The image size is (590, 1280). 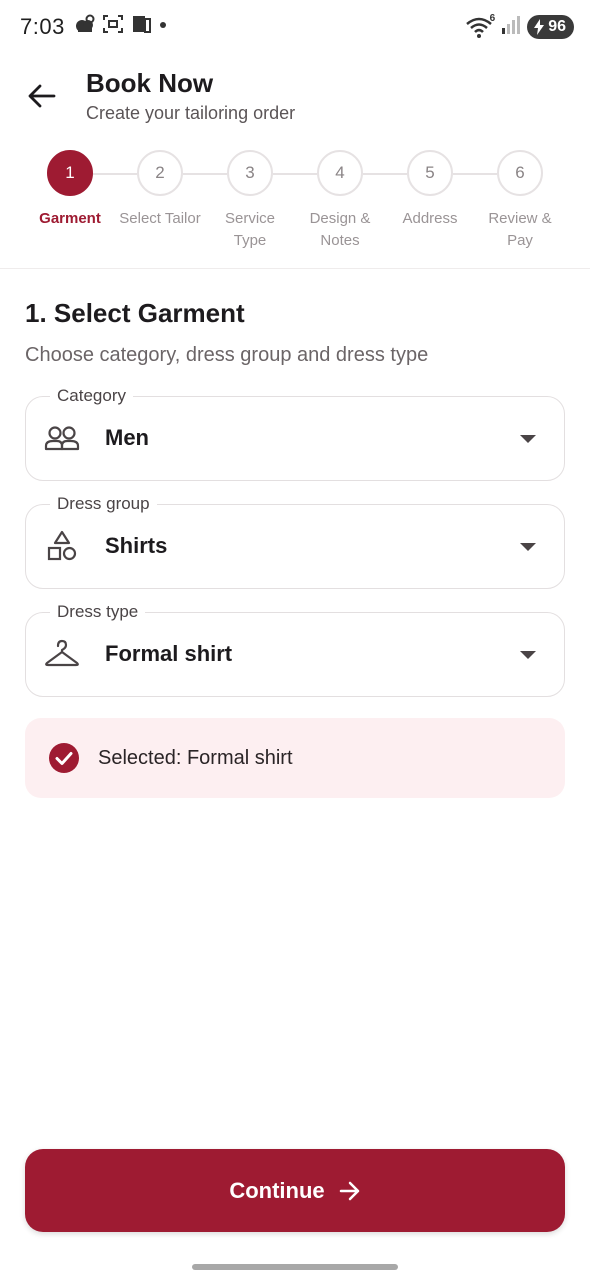 I want to click on dress-type-label: Dress type, so click(x=98, y=612).